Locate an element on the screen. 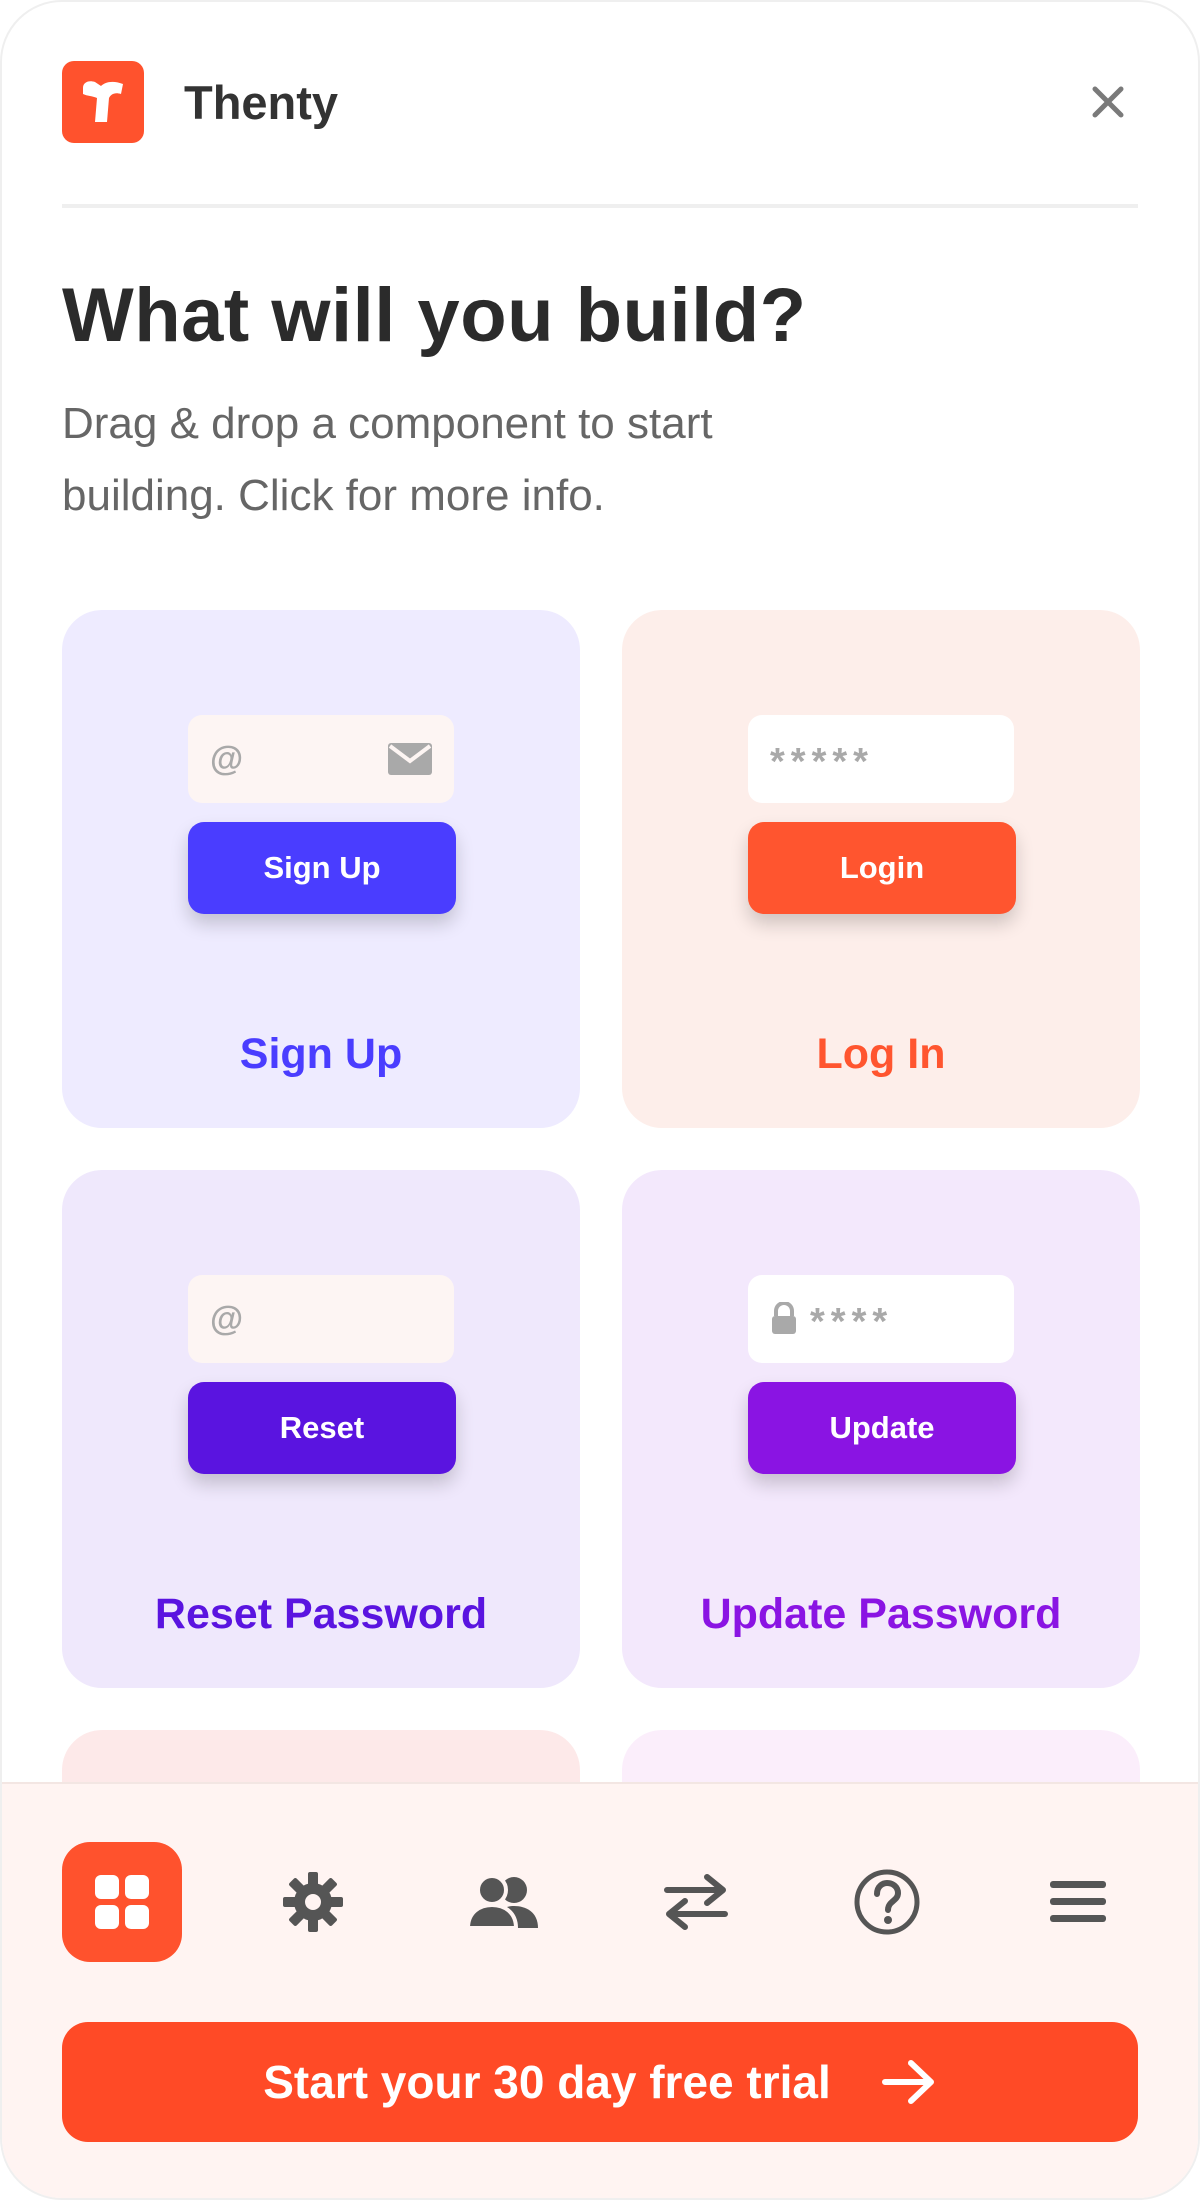 The image size is (1200, 2200). nav-menu is located at coordinates (1078, 1902).